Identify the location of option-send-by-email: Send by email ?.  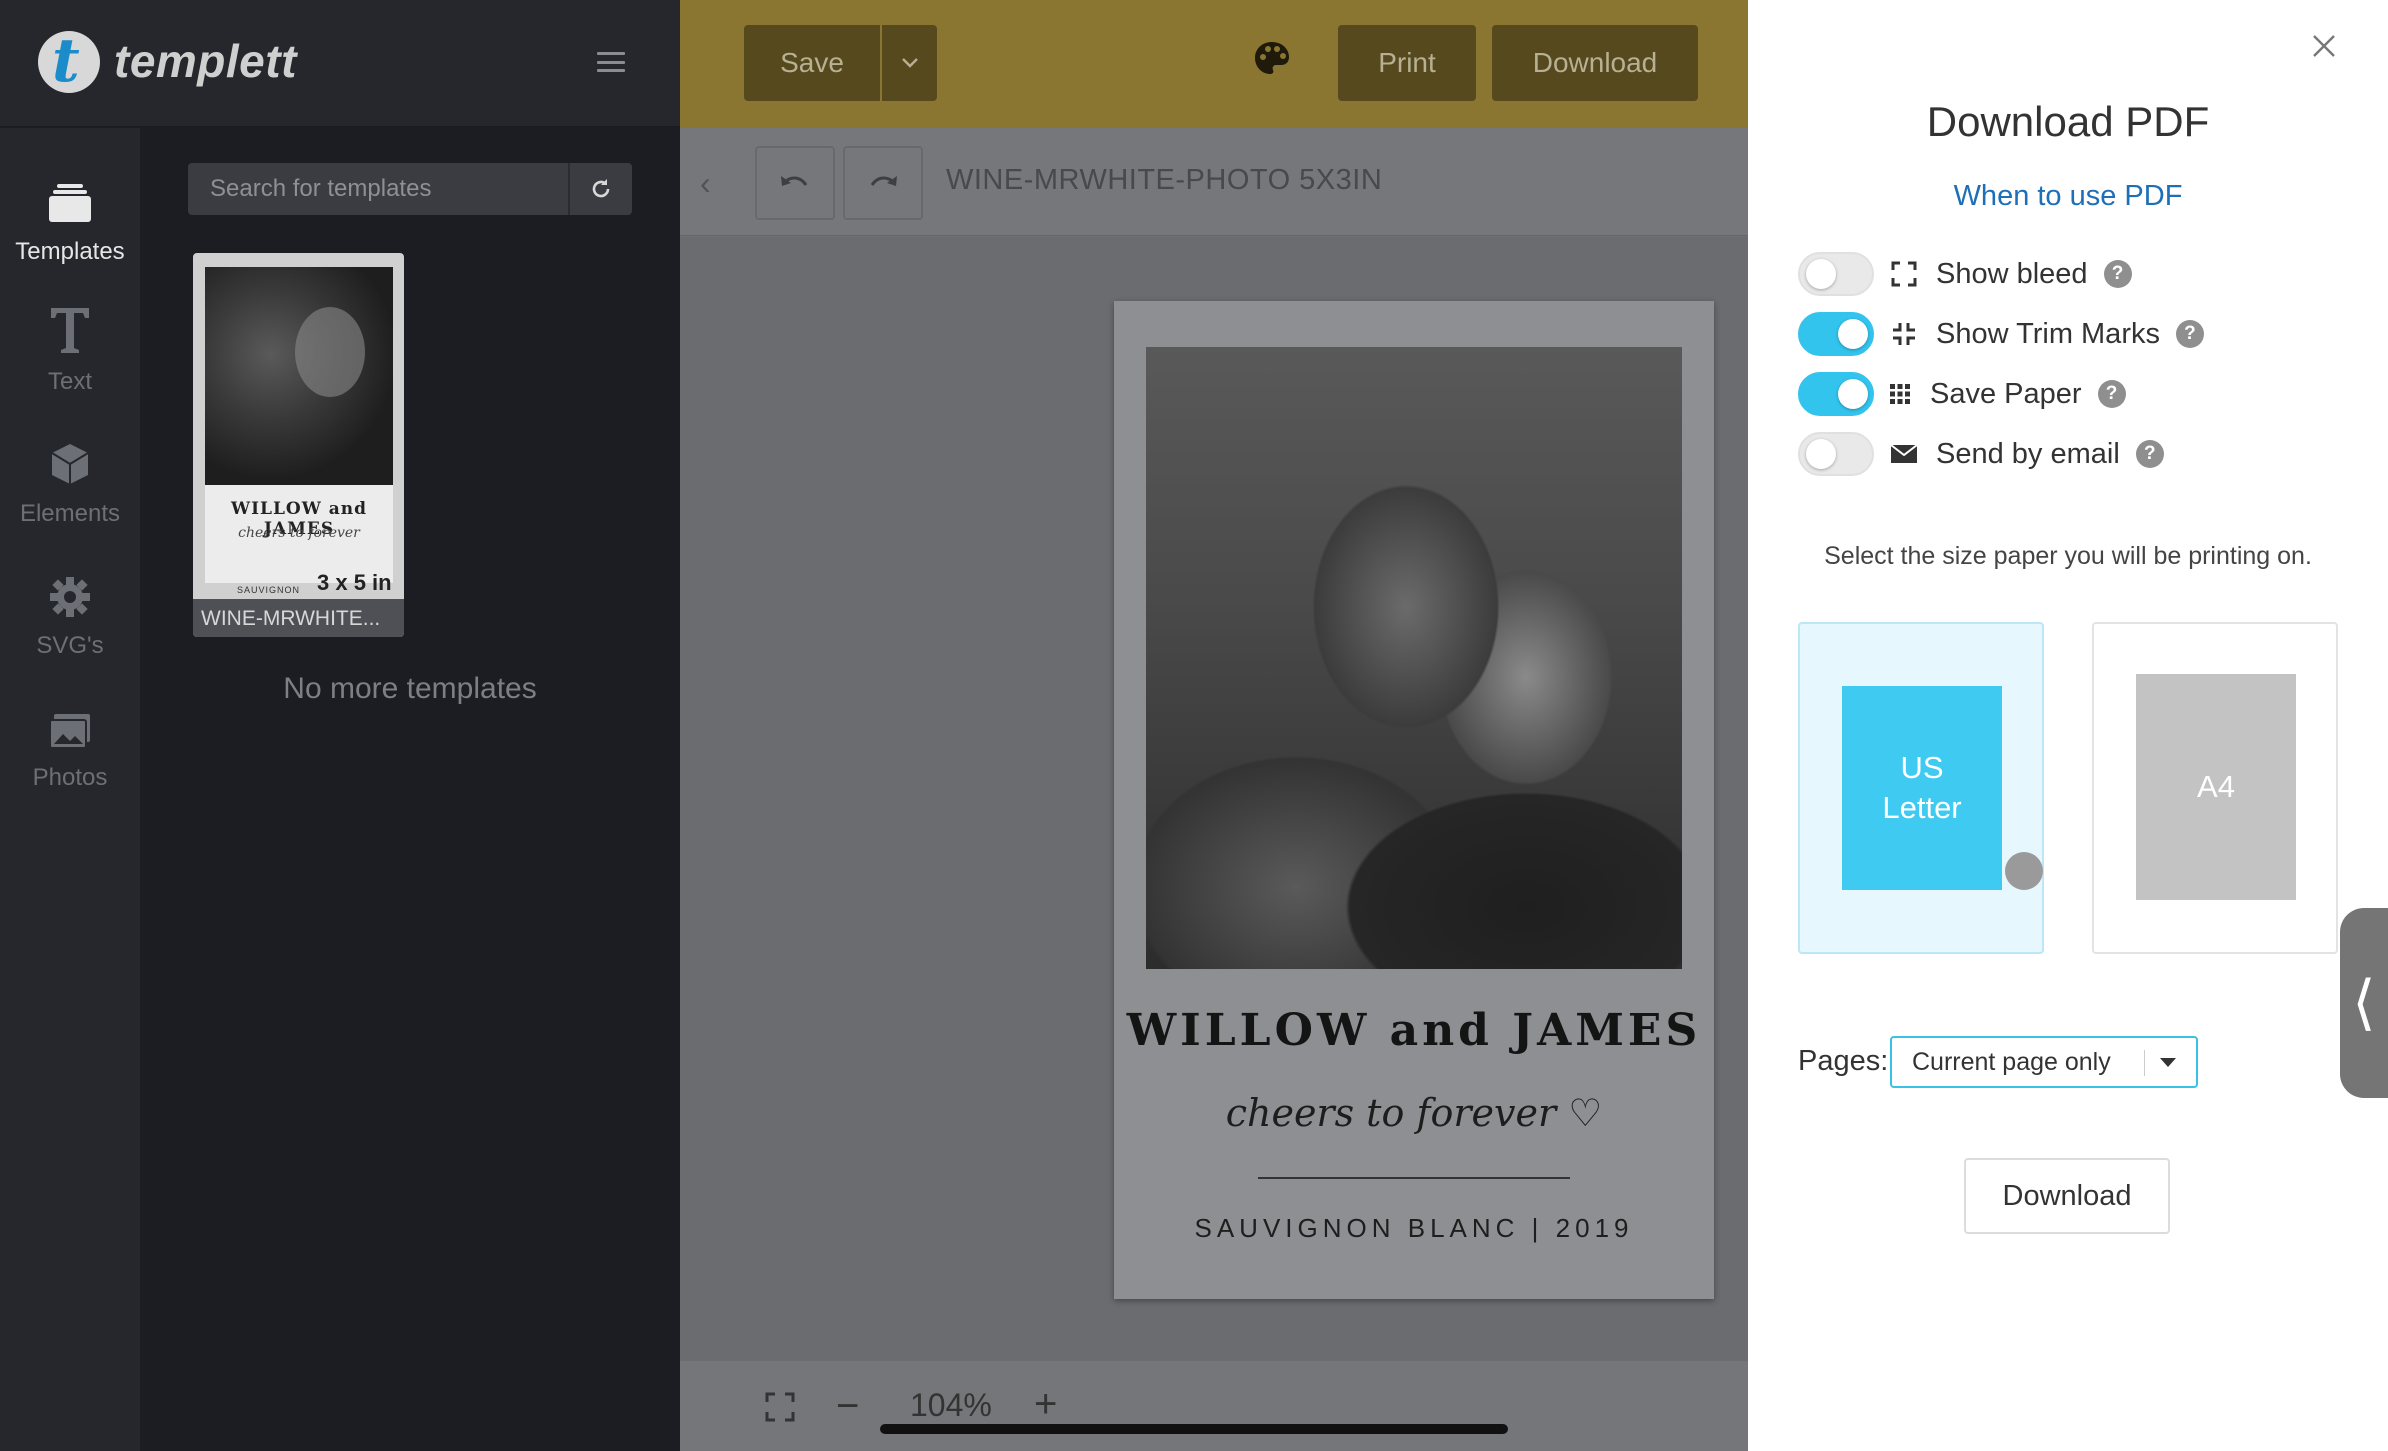
(1981, 454).